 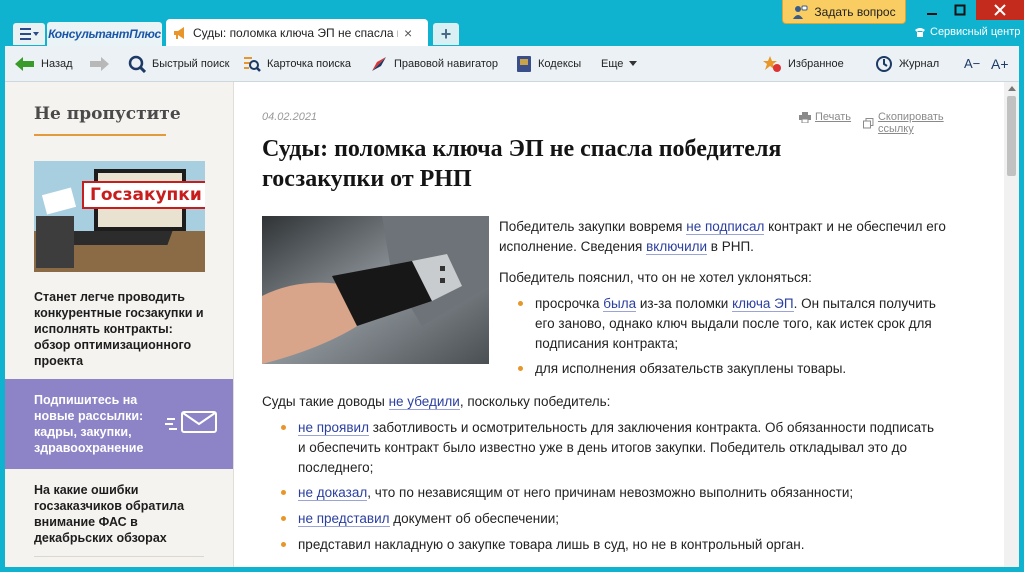 What do you see at coordinates (333, 493) in the screenshot?
I see `link-ne-dokazal: не доказал` at bounding box center [333, 493].